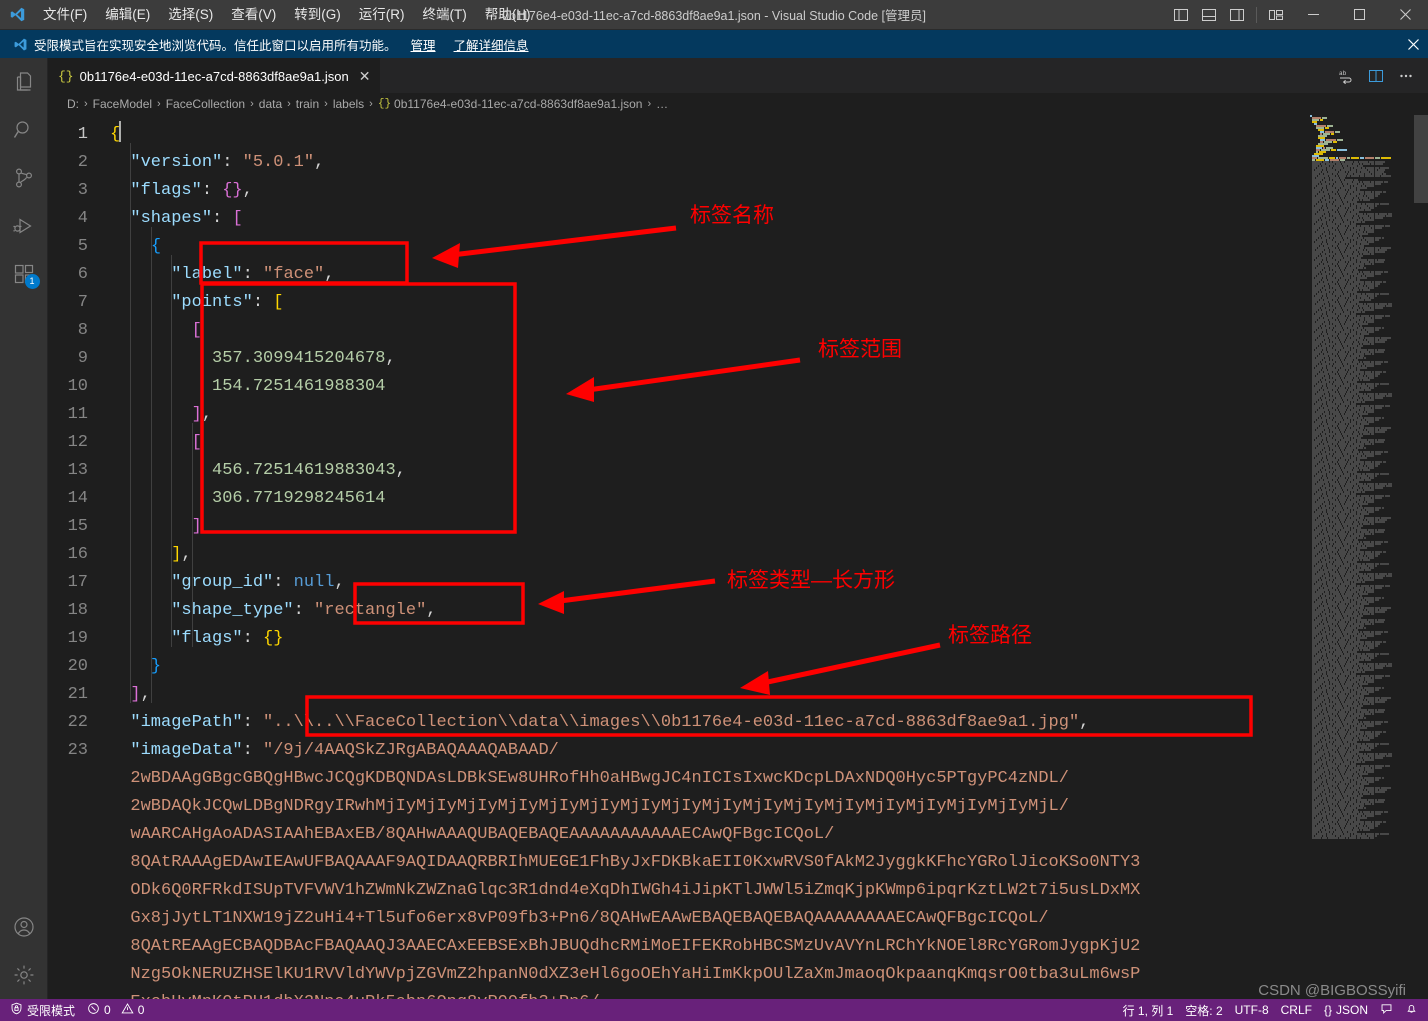  I want to click on minimize-button, so click(1313, 15).